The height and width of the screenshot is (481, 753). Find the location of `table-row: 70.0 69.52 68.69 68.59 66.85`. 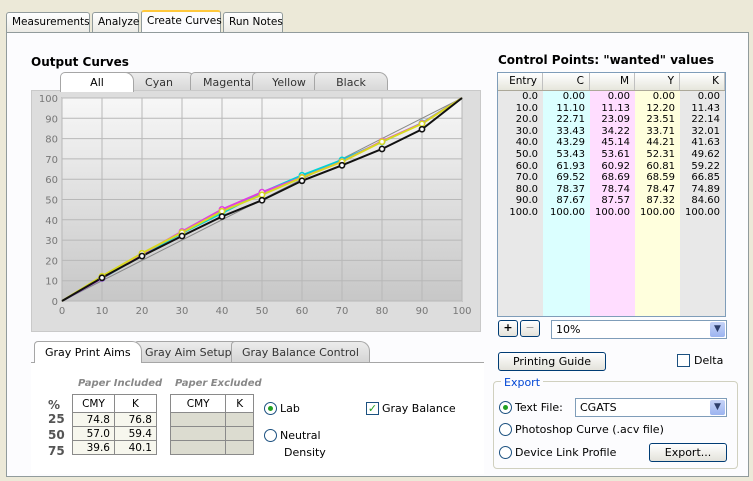

table-row: 70.0 69.52 68.69 68.59 66.85 is located at coordinates (611, 178).